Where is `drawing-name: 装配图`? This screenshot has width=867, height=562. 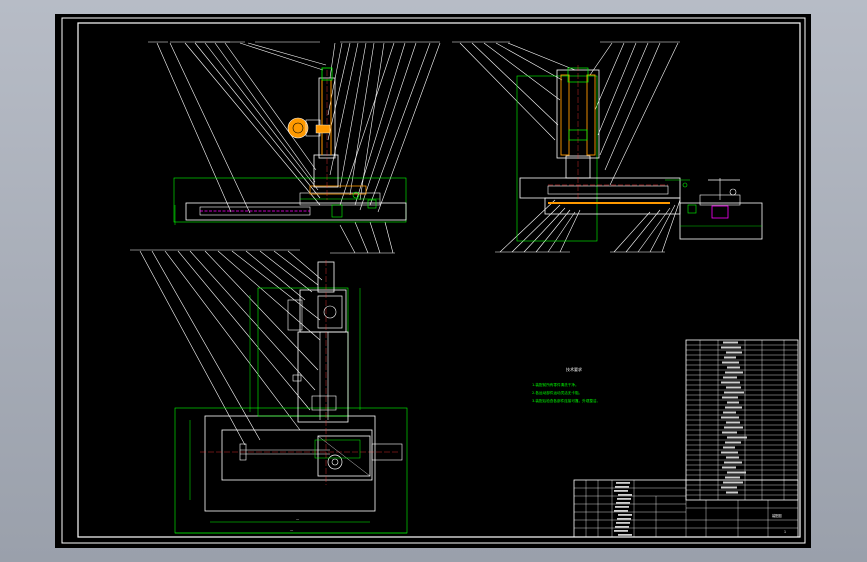 drawing-name: 装配图 is located at coordinates (777, 515).